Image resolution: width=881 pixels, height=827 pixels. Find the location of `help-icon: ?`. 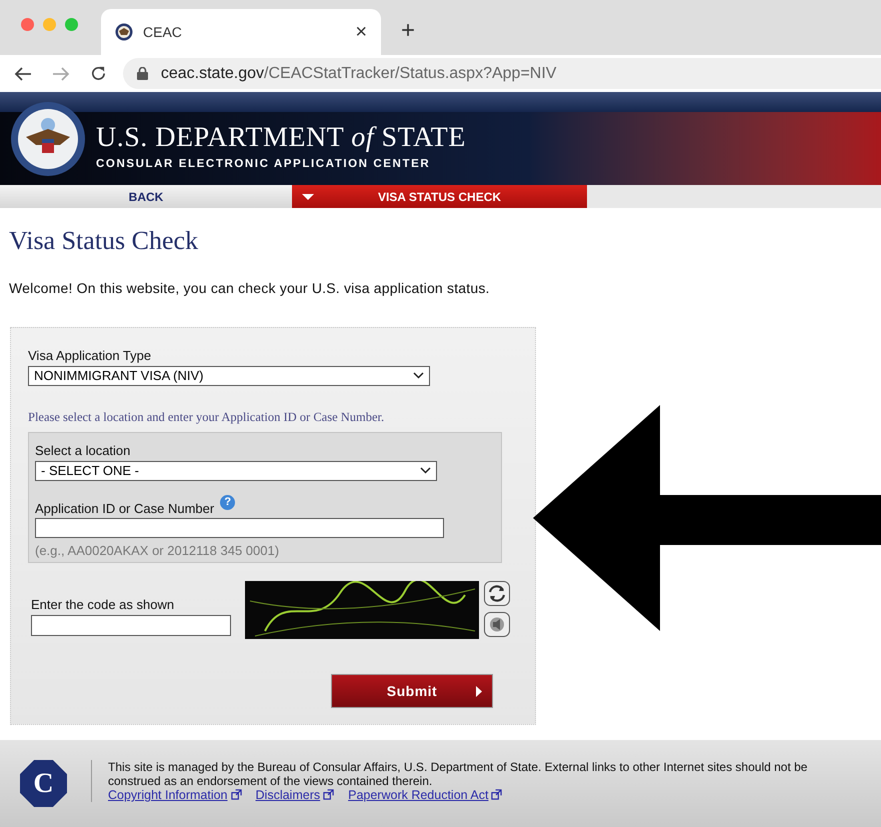

help-icon: ? is located at coordinates (228, 502).